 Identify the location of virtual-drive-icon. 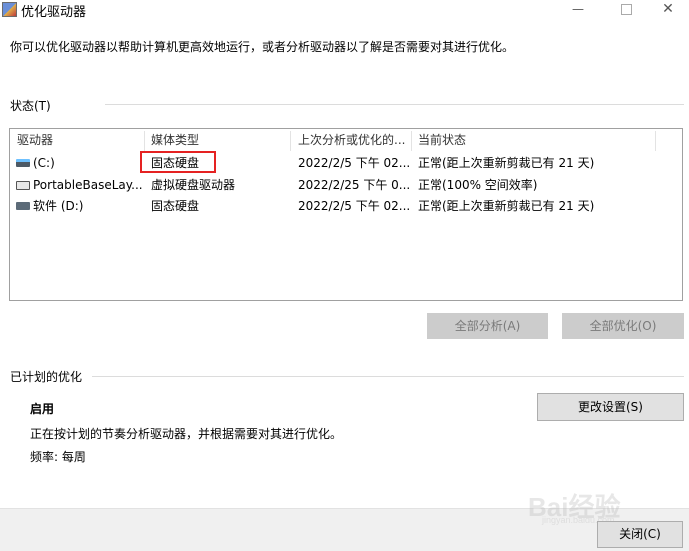
(23, 185).